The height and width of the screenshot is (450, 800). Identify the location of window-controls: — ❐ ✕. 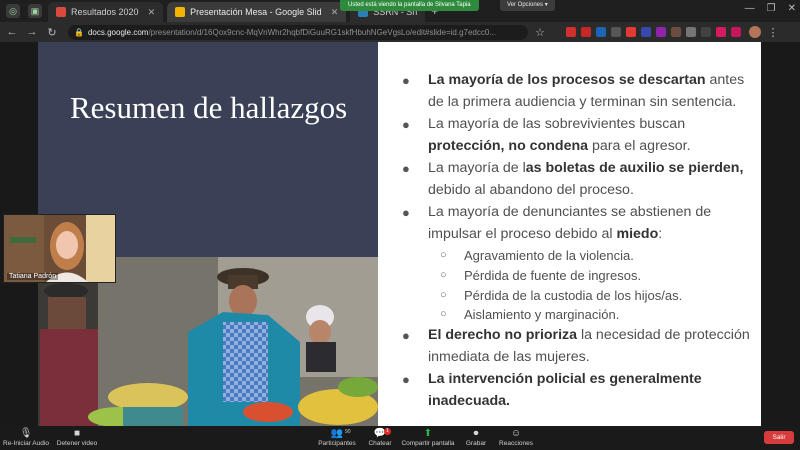
(770, 8).